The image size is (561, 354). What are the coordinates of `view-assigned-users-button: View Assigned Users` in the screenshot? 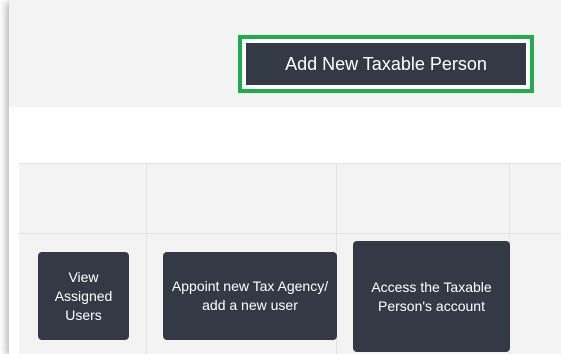 It's located at (83, 296).